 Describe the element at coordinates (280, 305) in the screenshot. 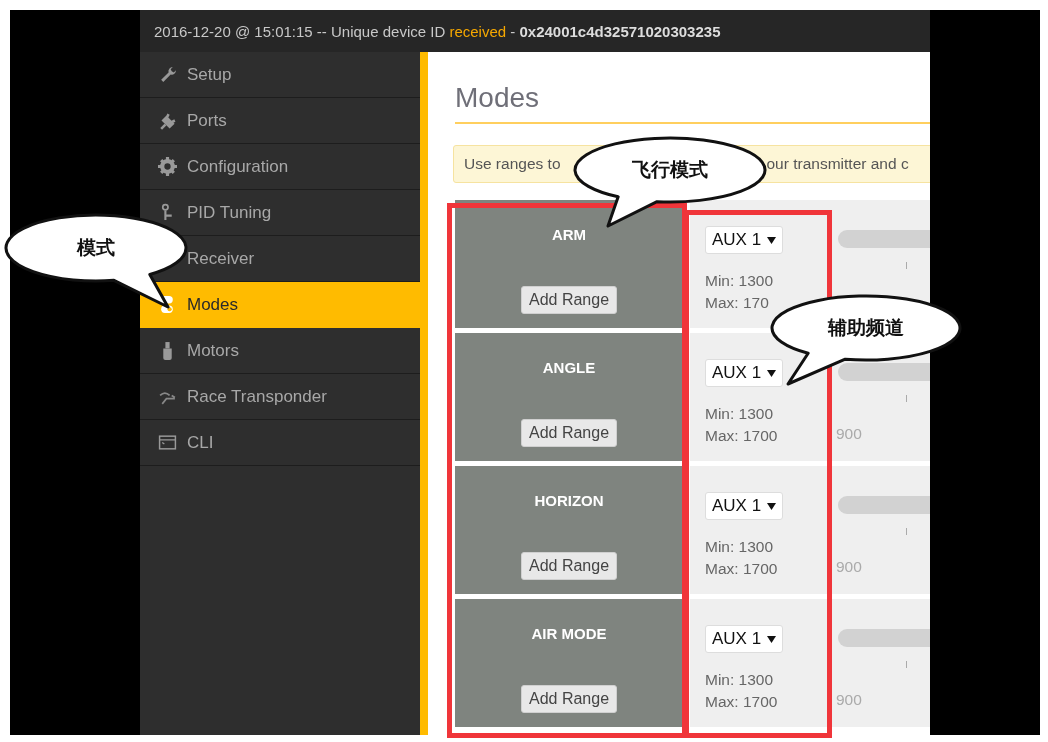

I see `sidebar-item: Modes` at that location.